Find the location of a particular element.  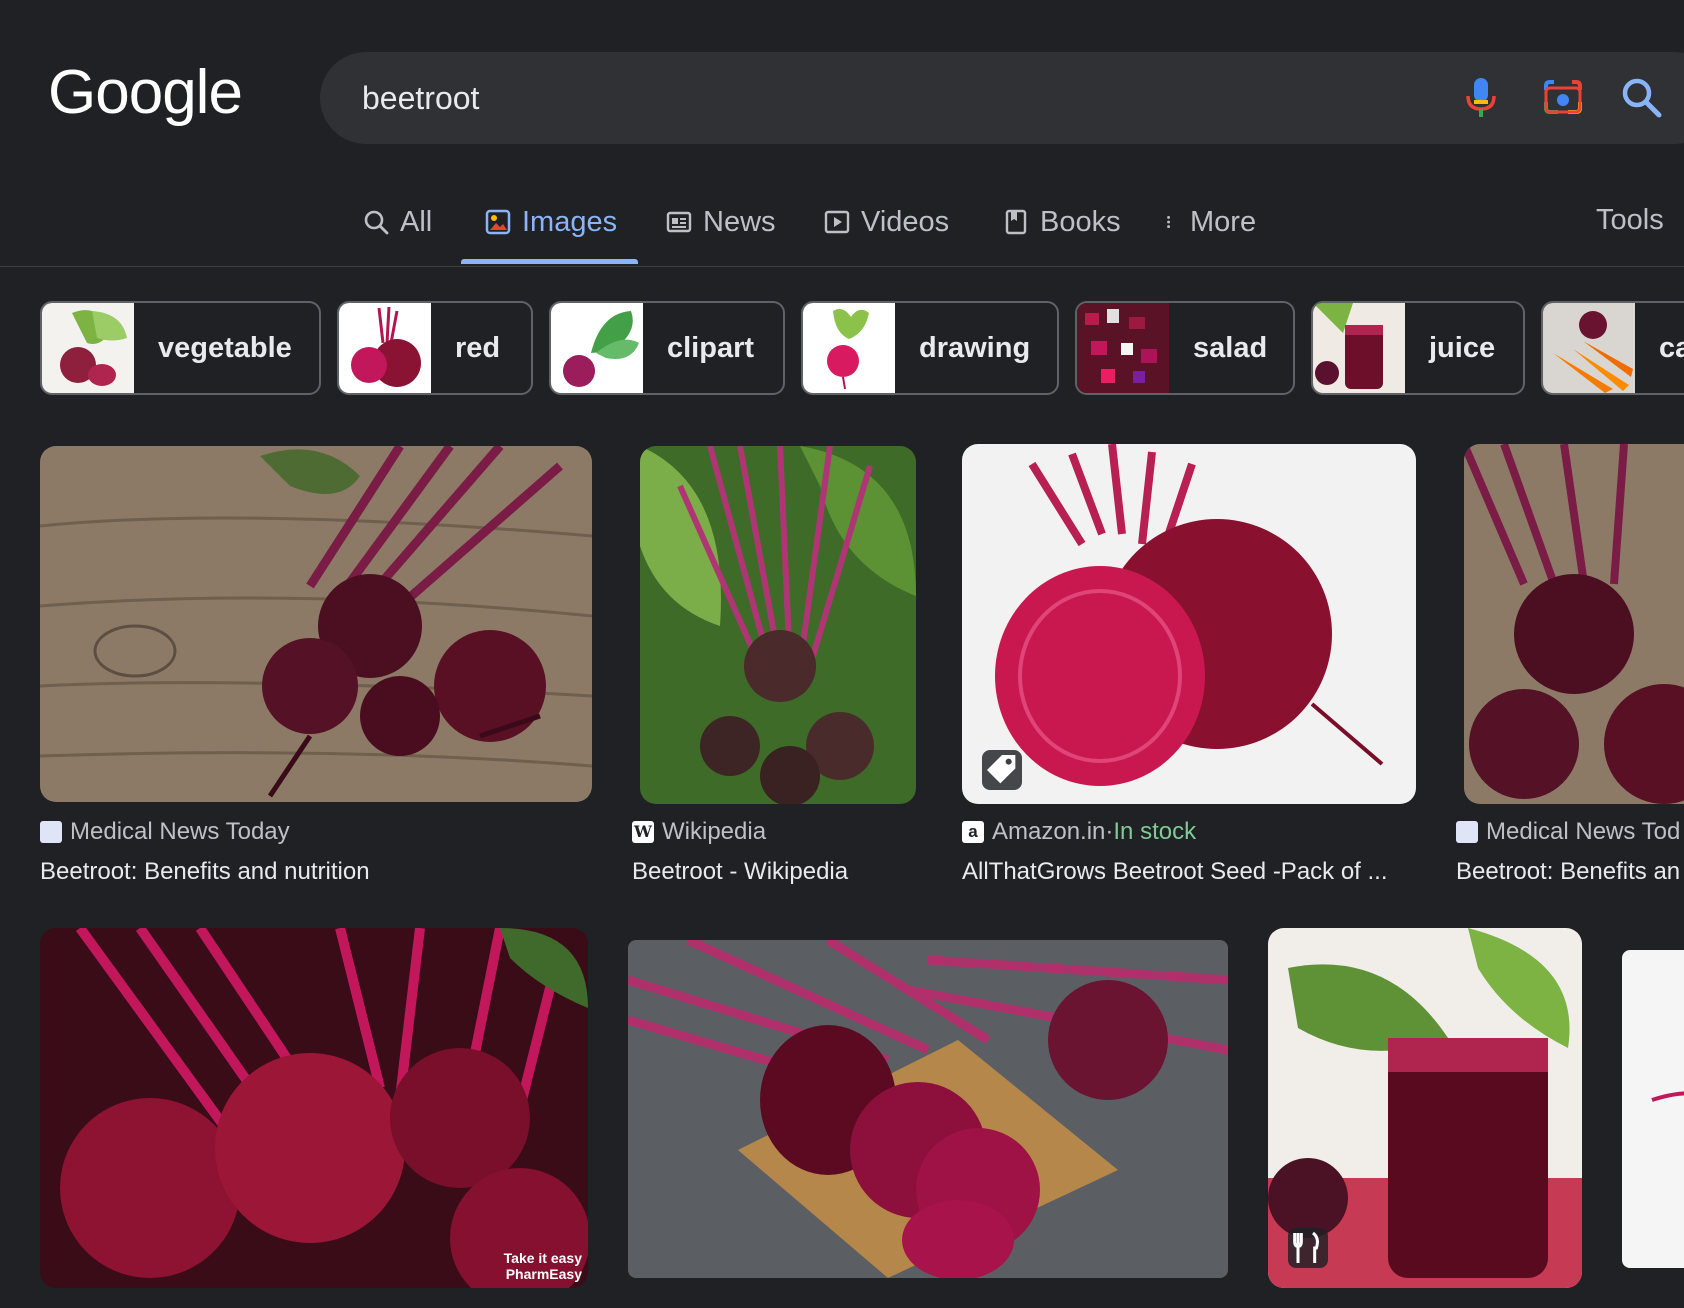

search-tabs: All Images News Videos Books More Tools is located at coordinates (842, 228).